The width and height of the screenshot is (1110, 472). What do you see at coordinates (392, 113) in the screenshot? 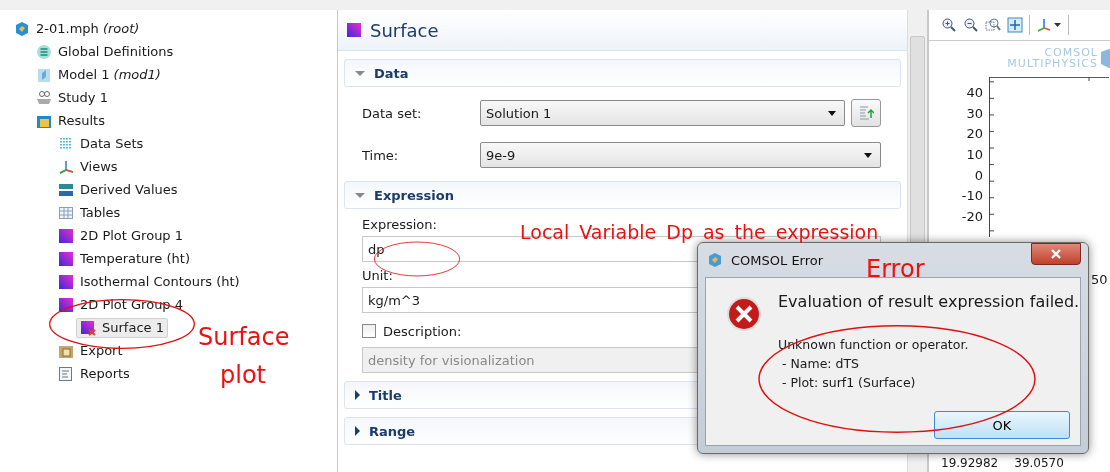
I see `field-label: Data set:` at bounding box center [392, 113].